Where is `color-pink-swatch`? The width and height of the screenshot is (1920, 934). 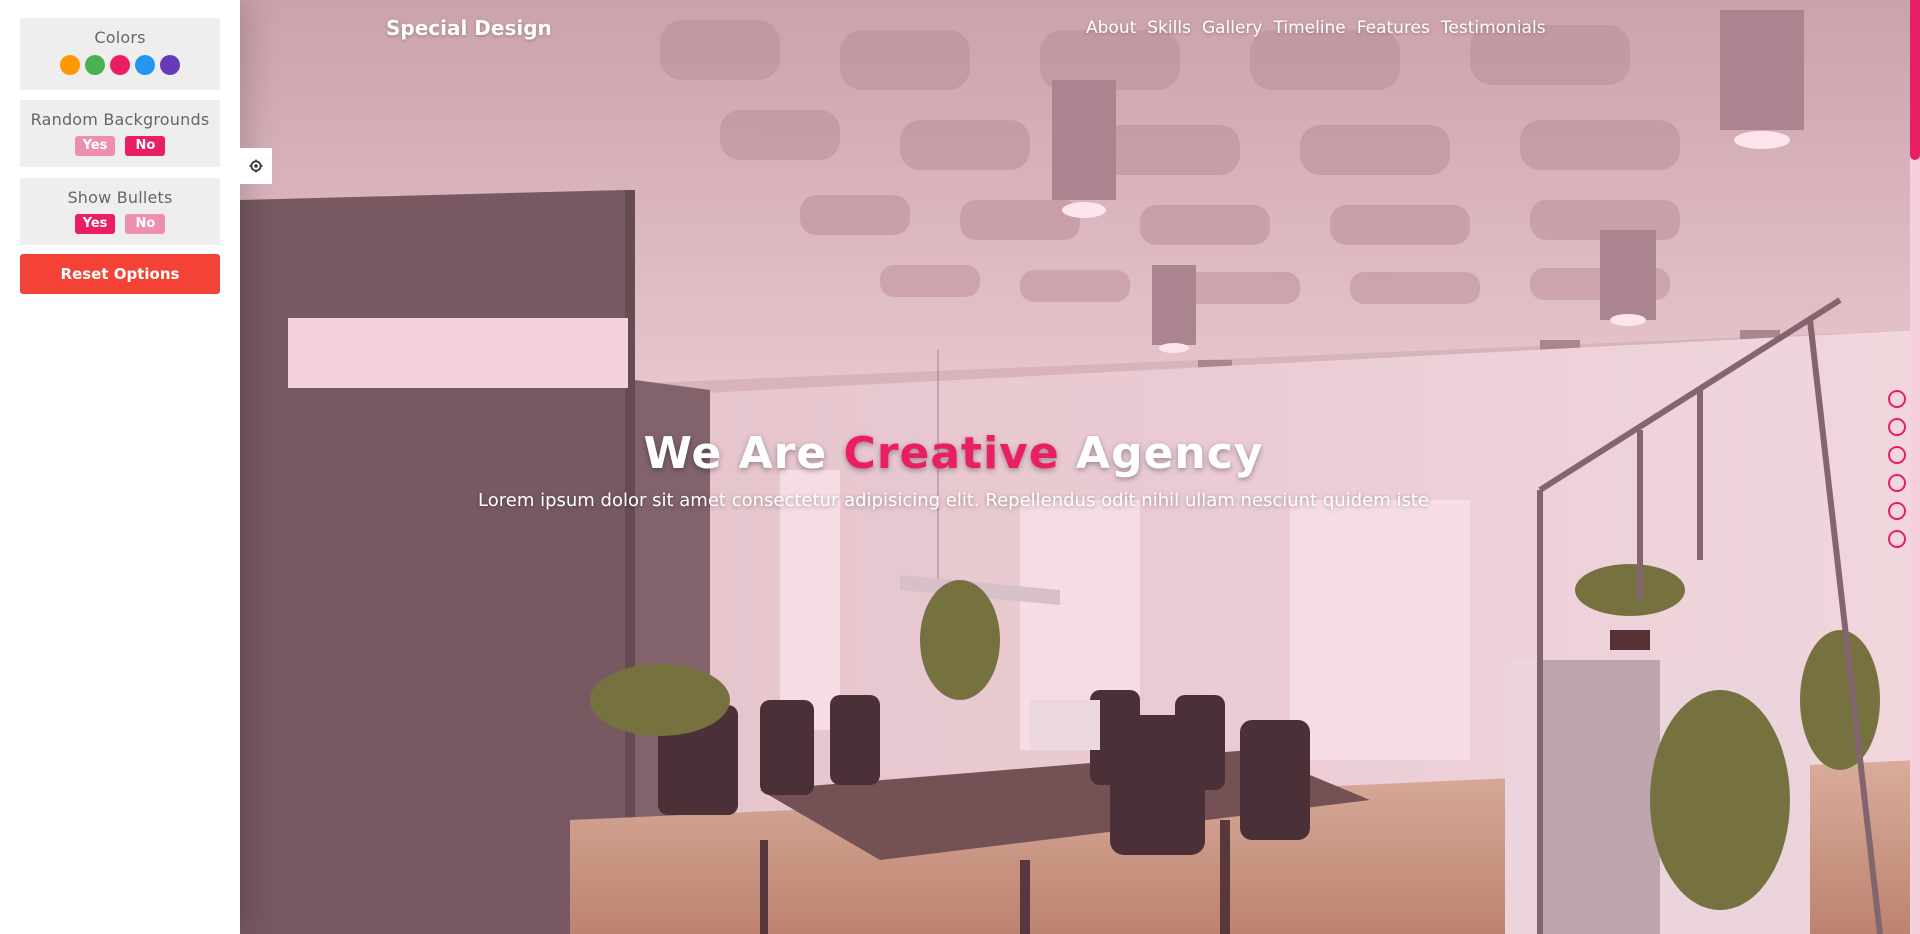
color-pink-swatch is located at coordinates (120, 65).